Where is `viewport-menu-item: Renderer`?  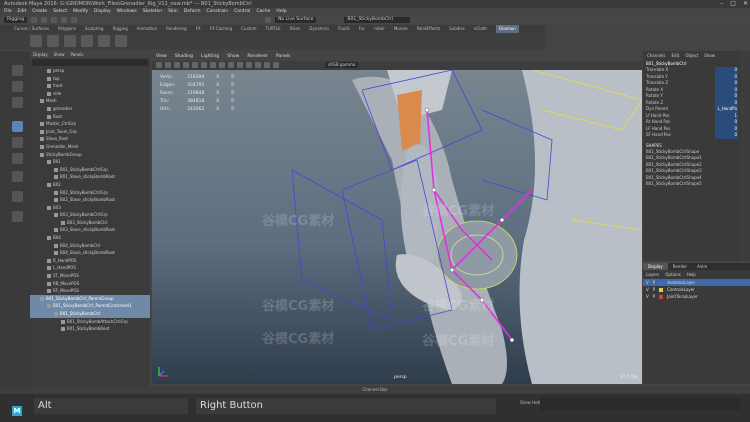
viewport-menu-item: Renderer is located at coordinates (257, 57).